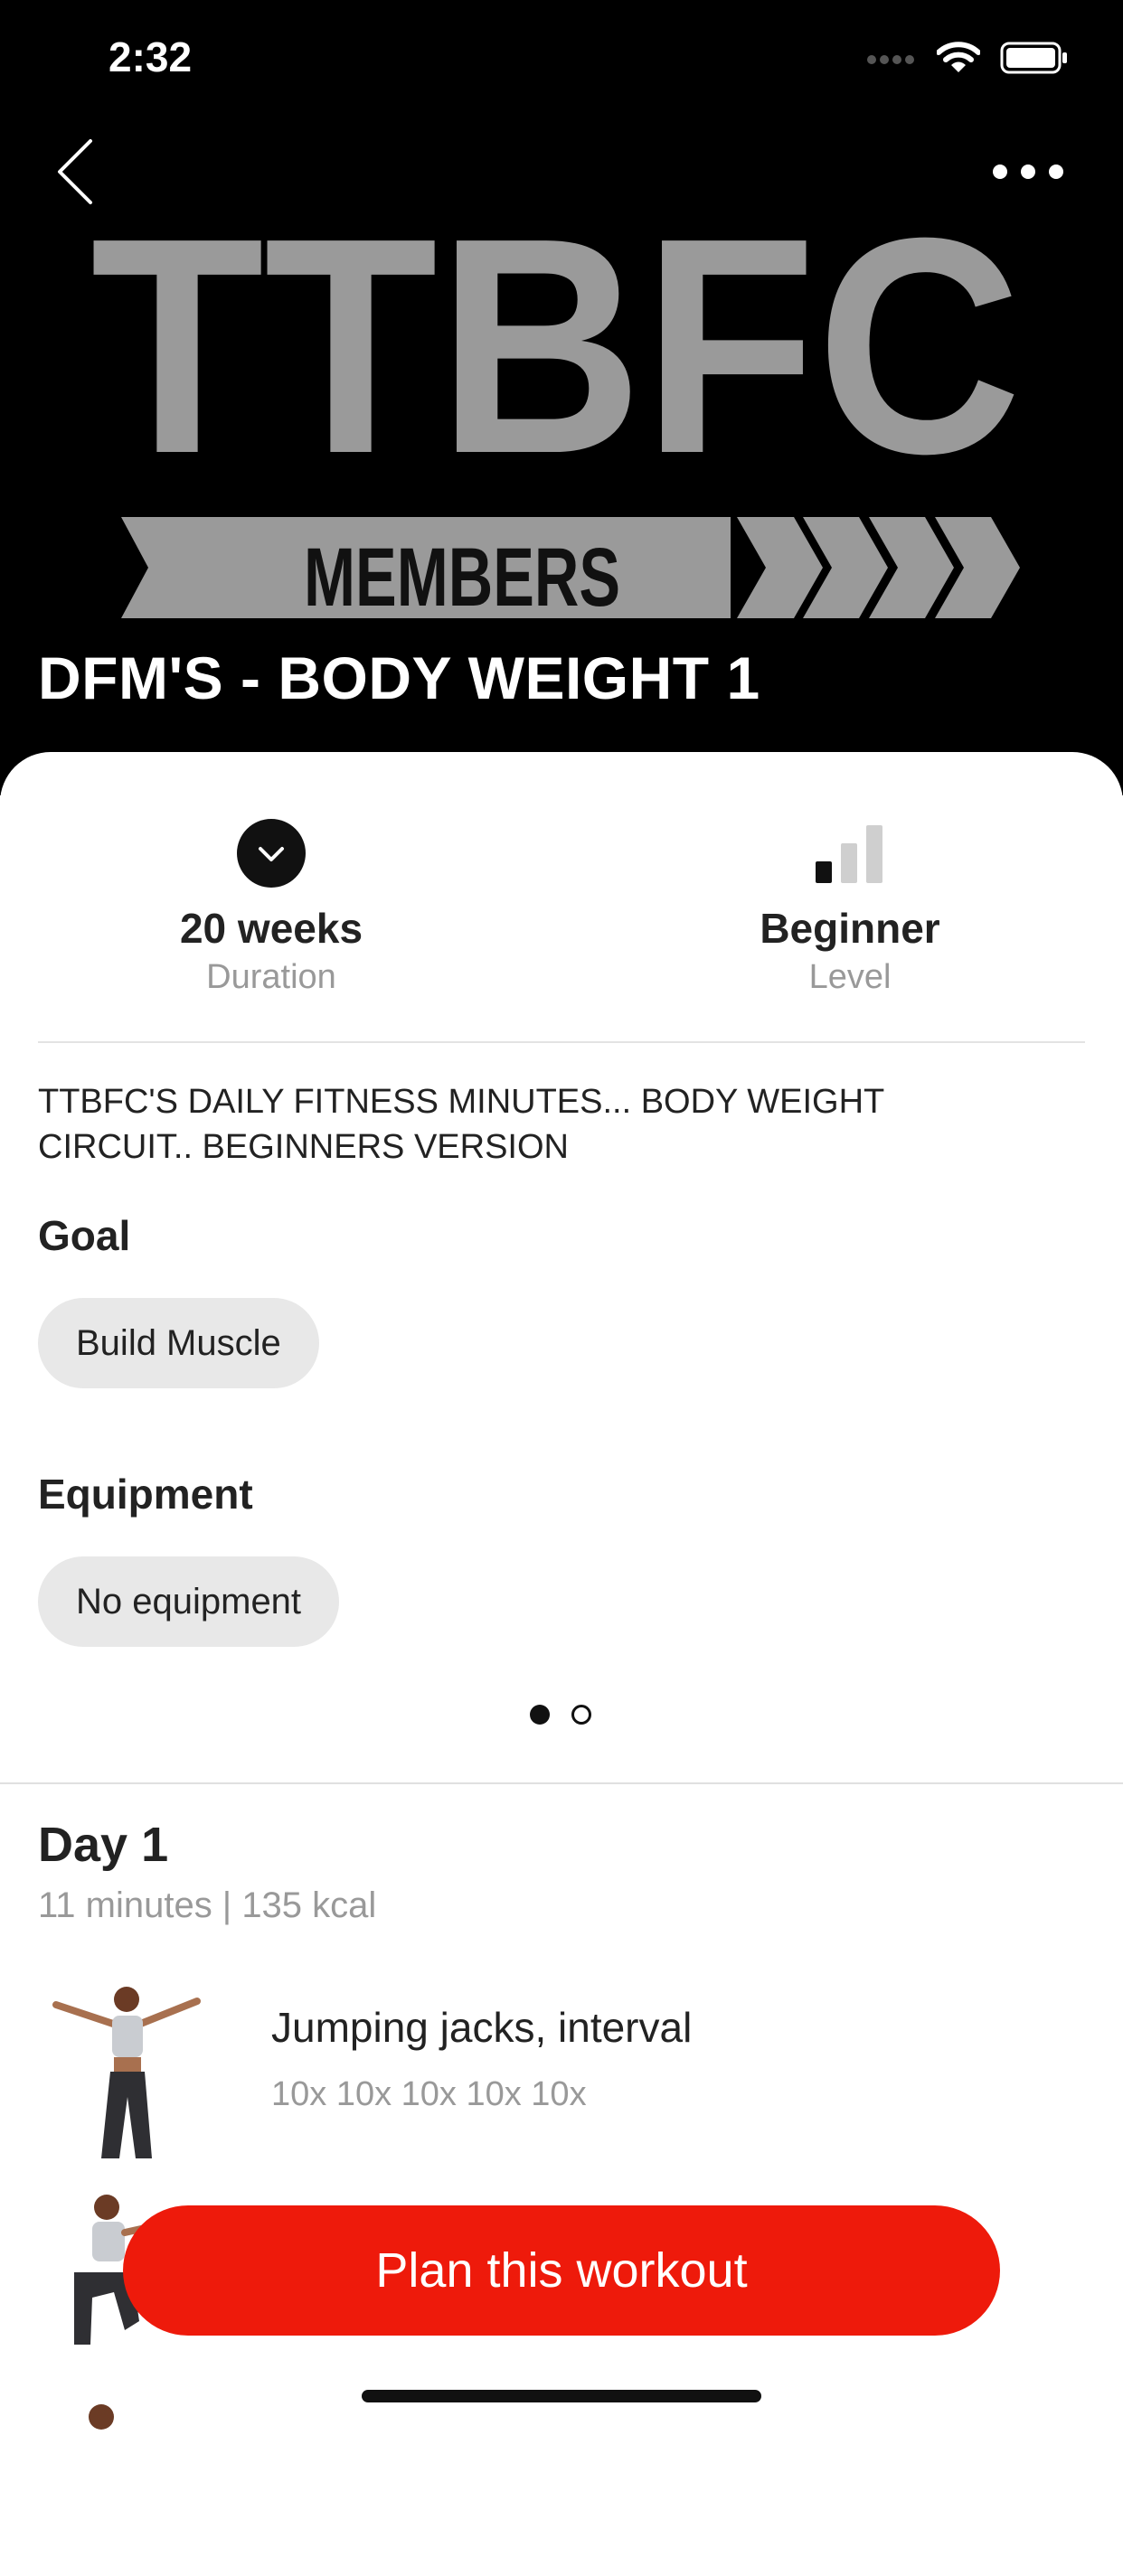 The height and width of the screenshot is (2576, 1123). I want to click on battery-icon, so click(1033, 58).